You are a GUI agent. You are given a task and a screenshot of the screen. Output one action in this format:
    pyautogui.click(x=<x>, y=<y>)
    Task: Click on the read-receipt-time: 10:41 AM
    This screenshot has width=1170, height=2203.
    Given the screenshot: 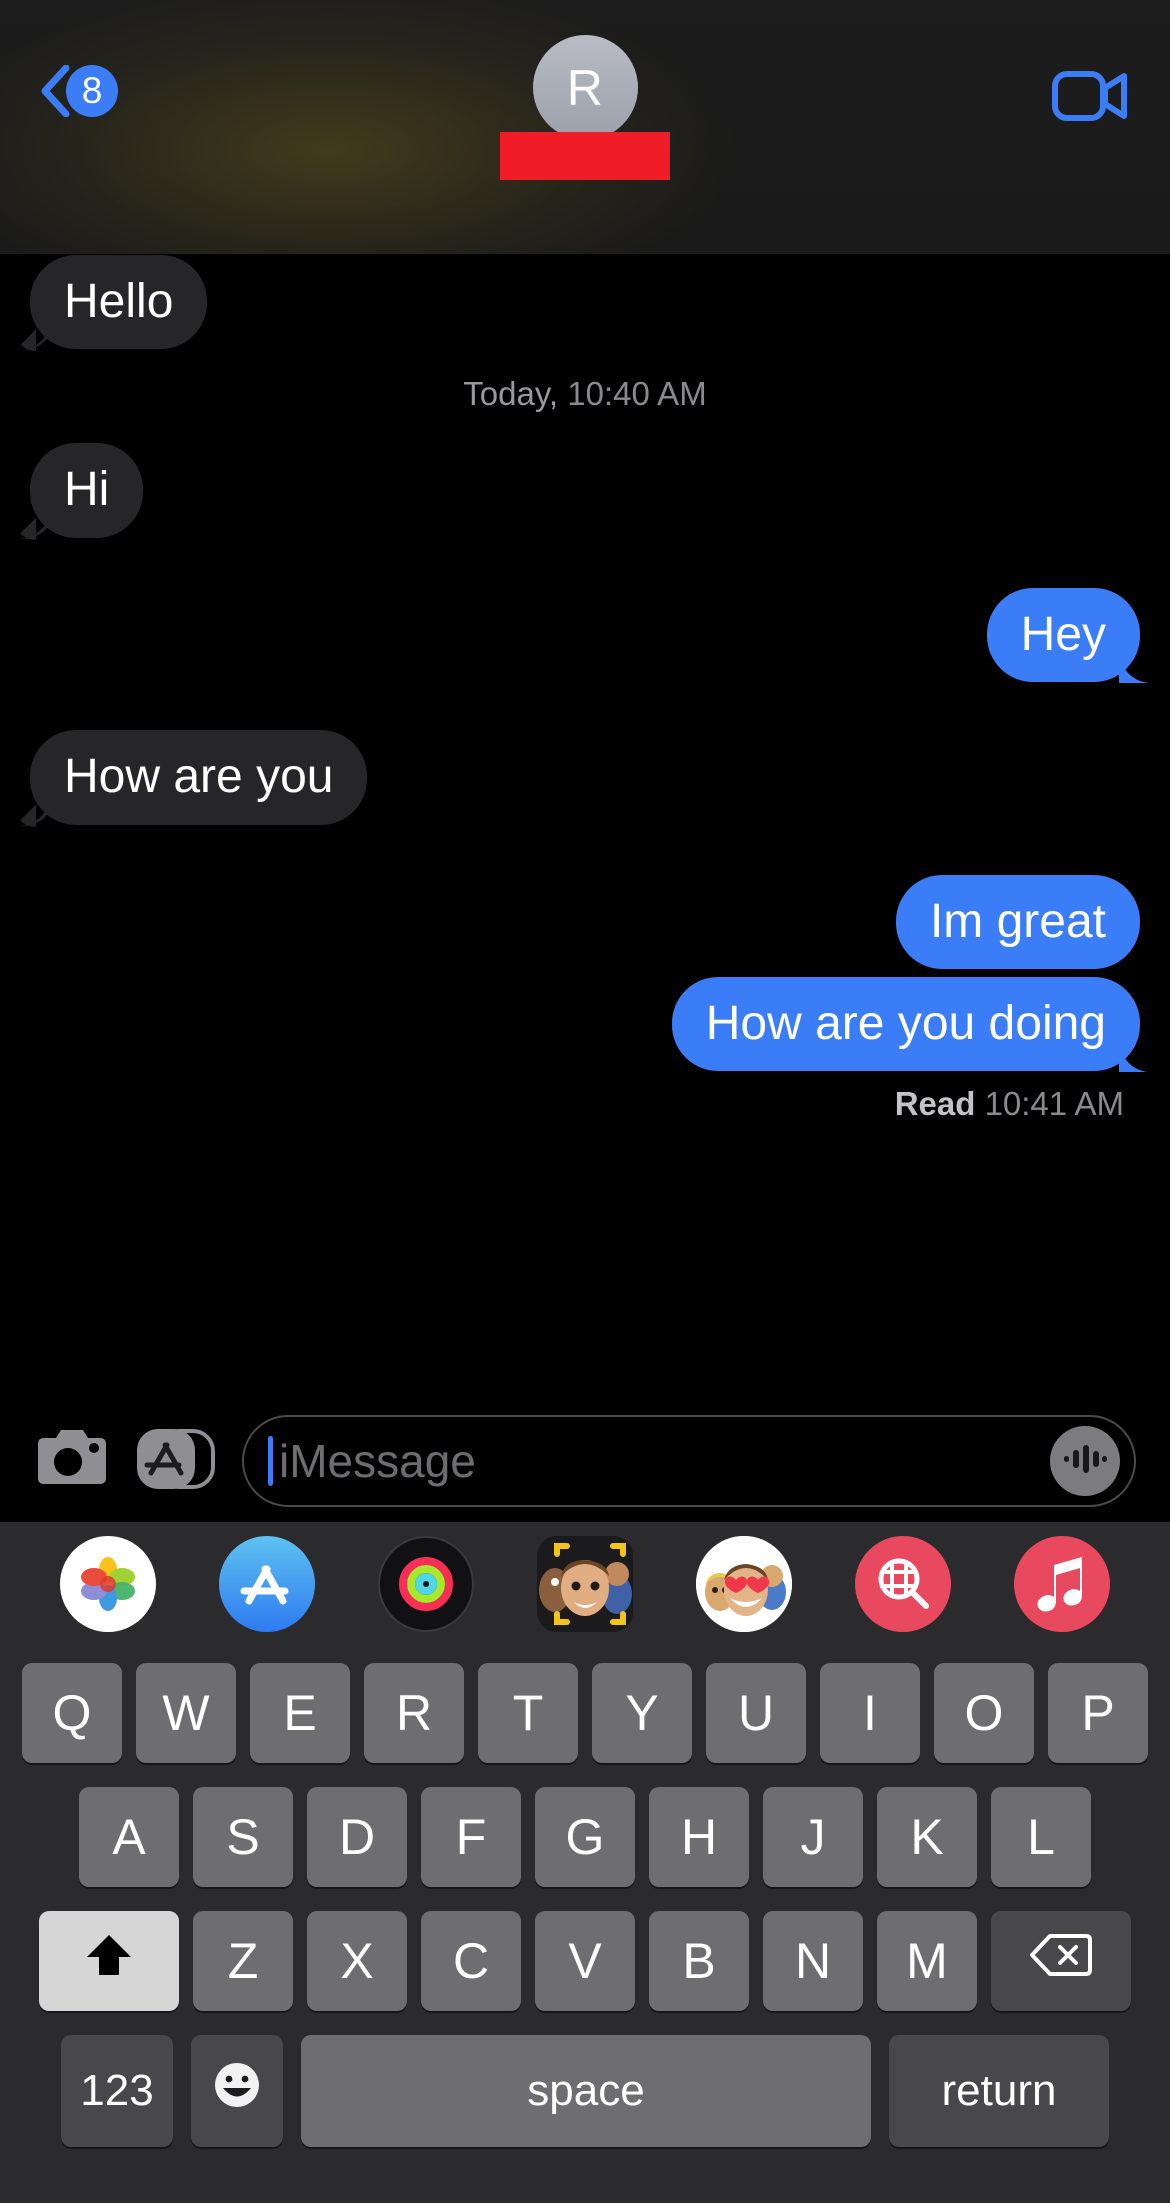 What is the action you would take?
    pyautogui.click(x=1054, y=1104)
    